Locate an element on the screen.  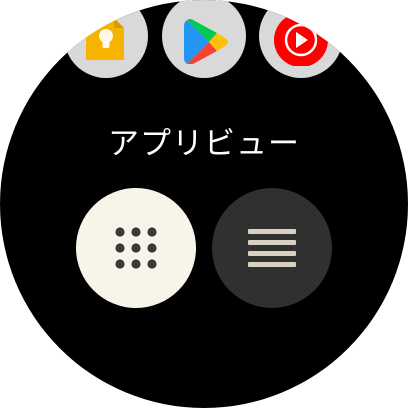
youtube-music-icon is located at coordinates (301, 39).